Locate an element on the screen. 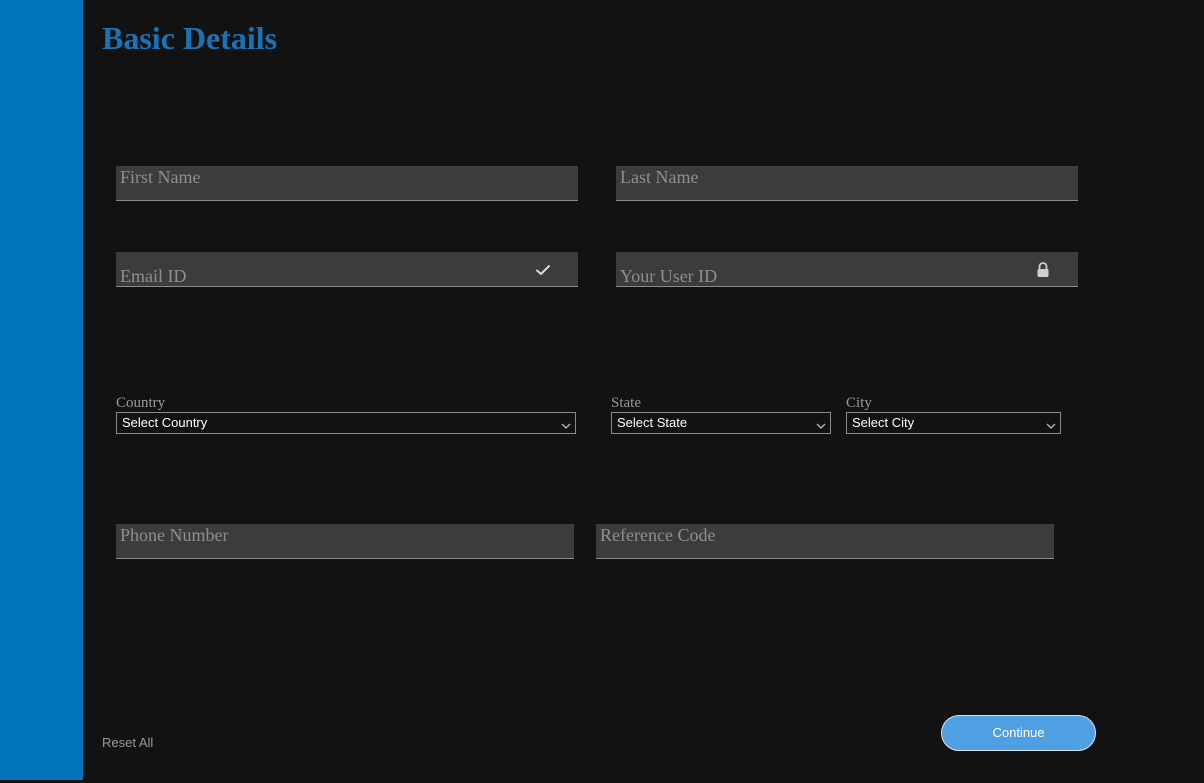 The height and width of the screenshot is (783, 1204). user-id-field is located at coordinates (847, 269).